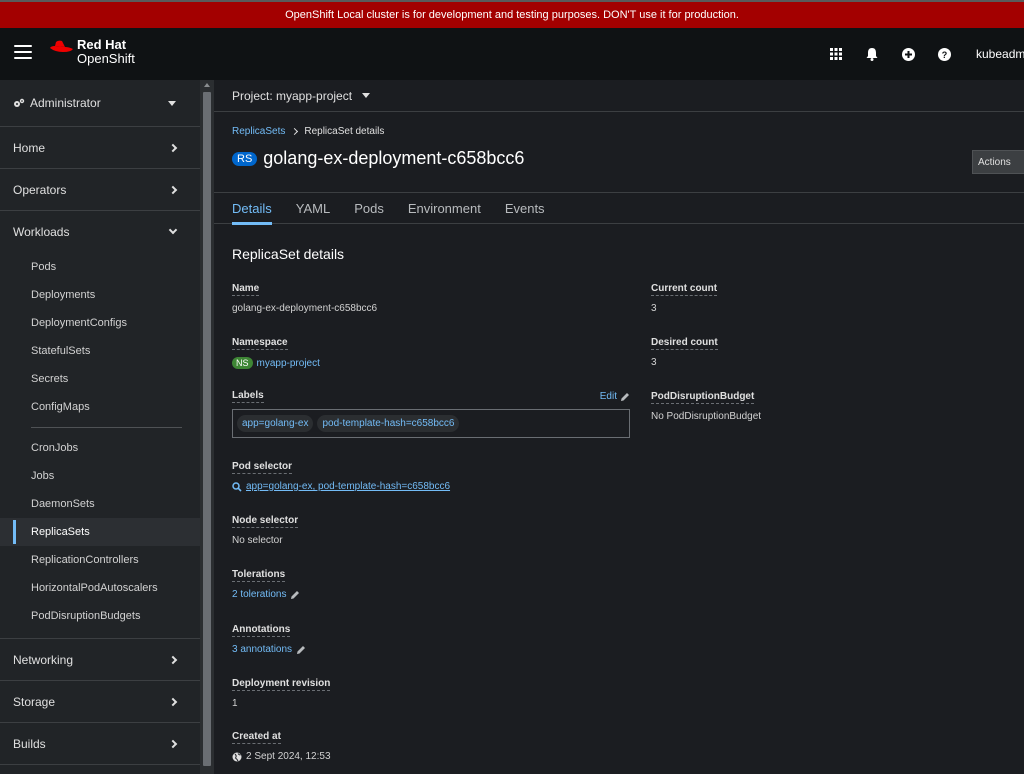 This screenshot has height=774, width=1024. I want to click on tab-bar: Details YAML Pods Environment Events, so click(619, 208).